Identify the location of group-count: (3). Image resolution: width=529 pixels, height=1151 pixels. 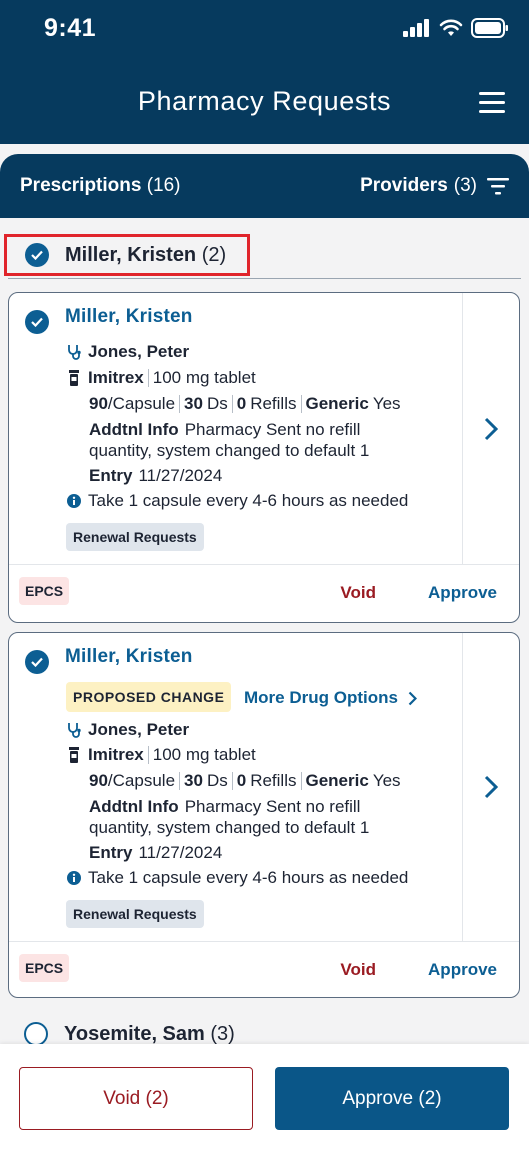
(222, 1033).